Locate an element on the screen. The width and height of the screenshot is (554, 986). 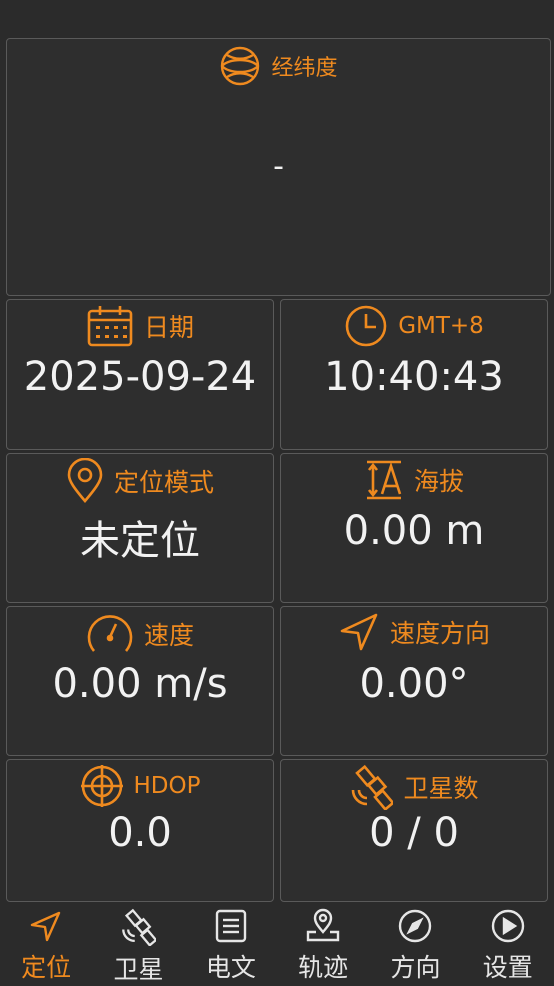
satellites-card: 卫星数 0 / 0 is located at coordinates (414, 830).